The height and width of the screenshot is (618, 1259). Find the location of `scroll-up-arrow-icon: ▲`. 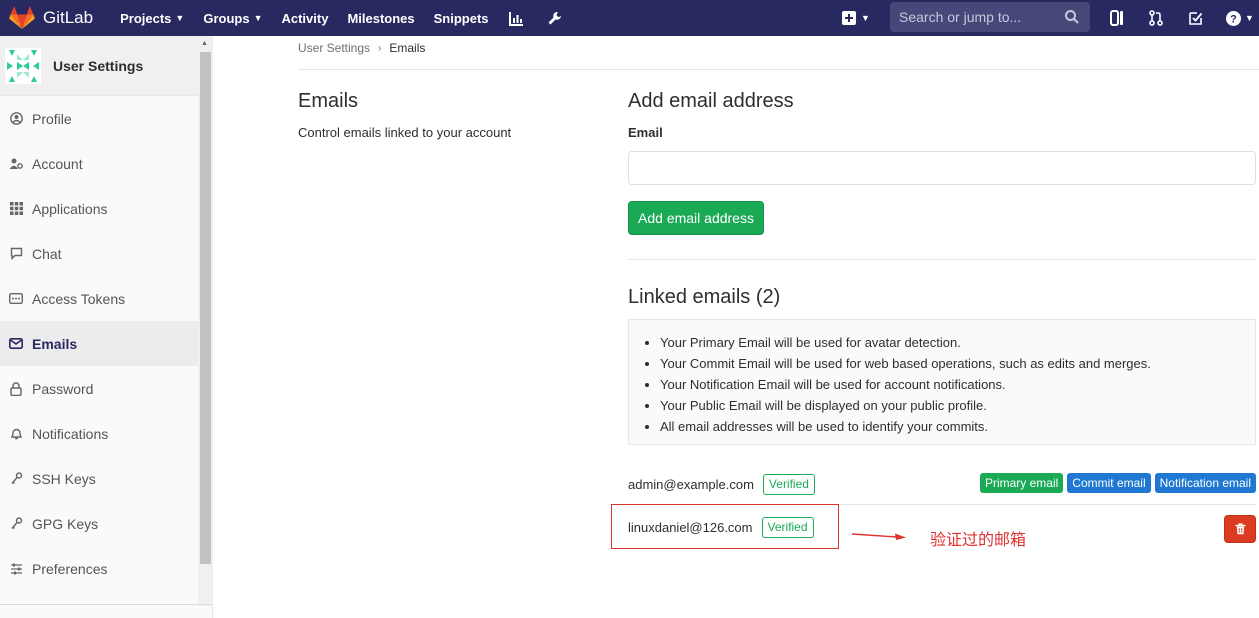

scroll-up-arrow-icon: ▲ is located at coordinates (204, 43).